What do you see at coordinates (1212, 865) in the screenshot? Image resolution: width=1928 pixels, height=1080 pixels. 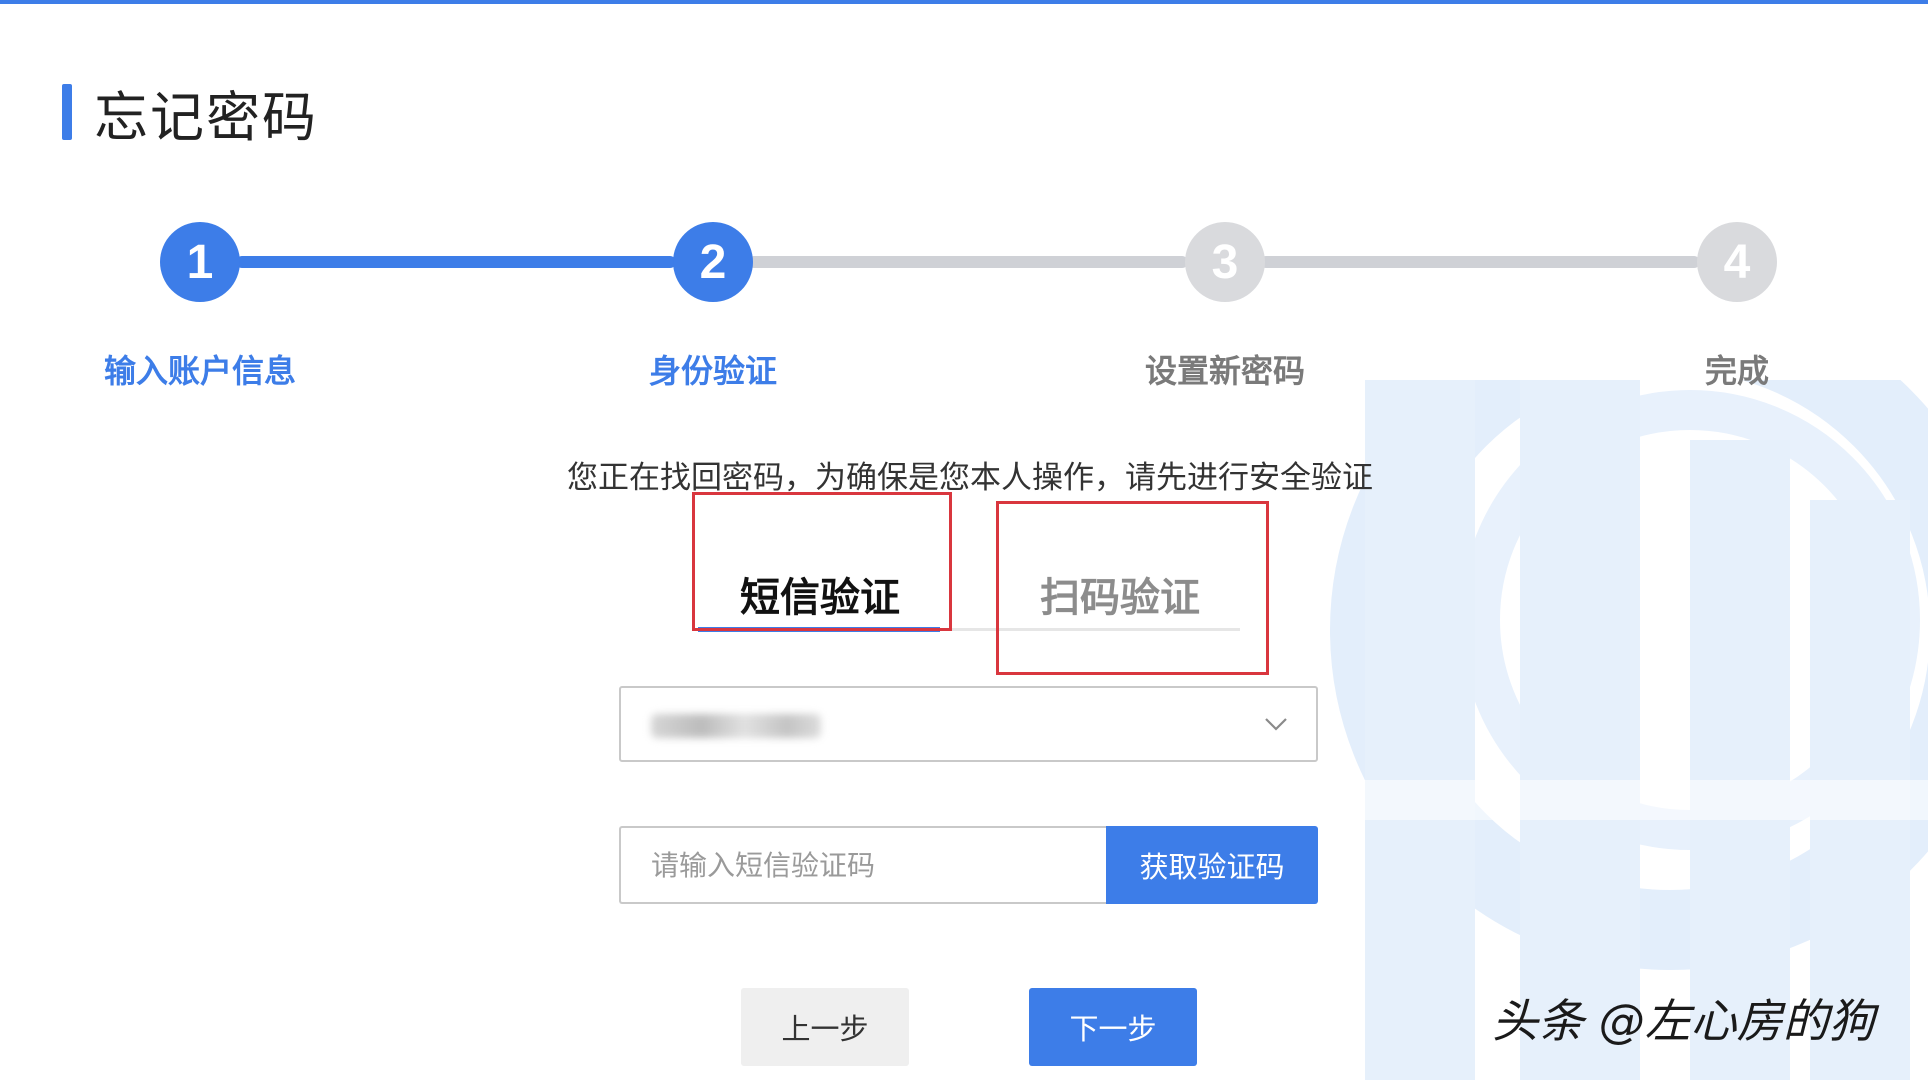 I see `get-code-button: 获取验证码` at bounding box center [1212, 865].